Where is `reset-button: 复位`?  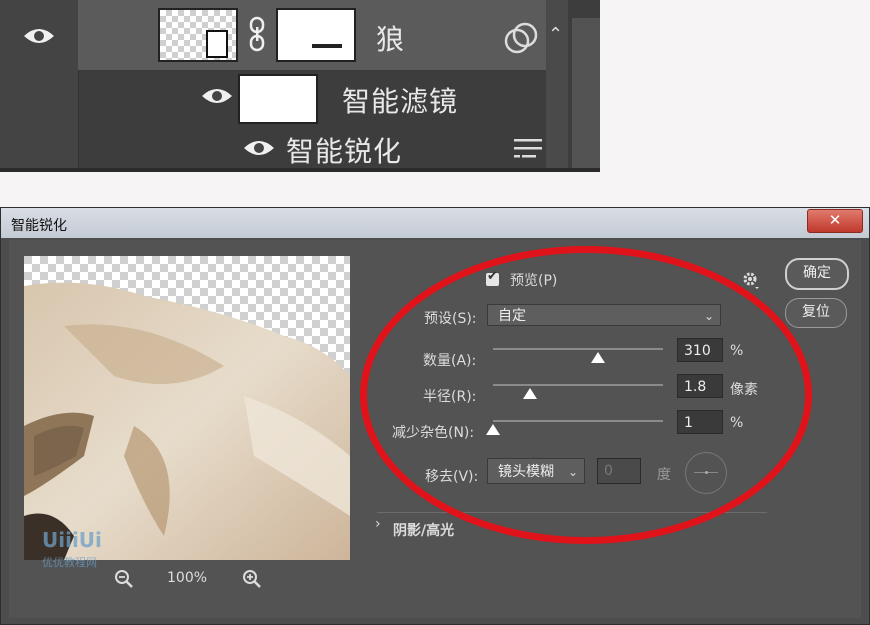
reset-button: 复位 is located at coordinates (816, 313).